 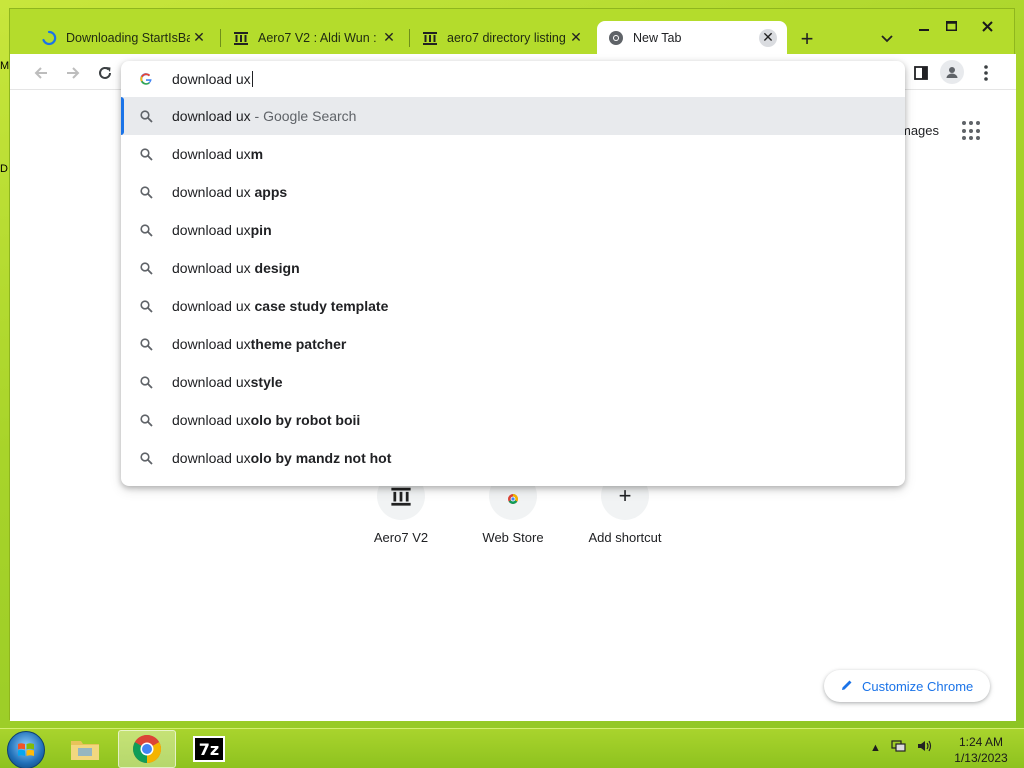 What do you see at coordinates (261, 230) in the screenshot?
I see `suggestion-bold-text: pin` at bounding box center [261, 230].